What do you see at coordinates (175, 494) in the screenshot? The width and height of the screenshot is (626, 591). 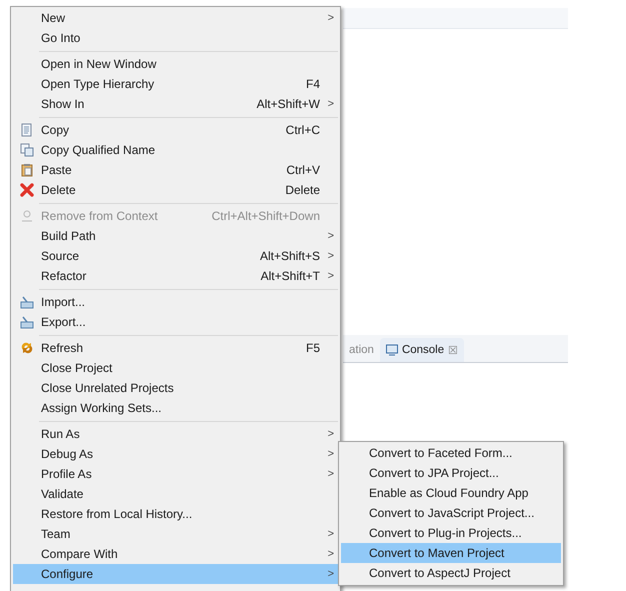 I see `menu-item: Validate` at bounding box center [175, 494].